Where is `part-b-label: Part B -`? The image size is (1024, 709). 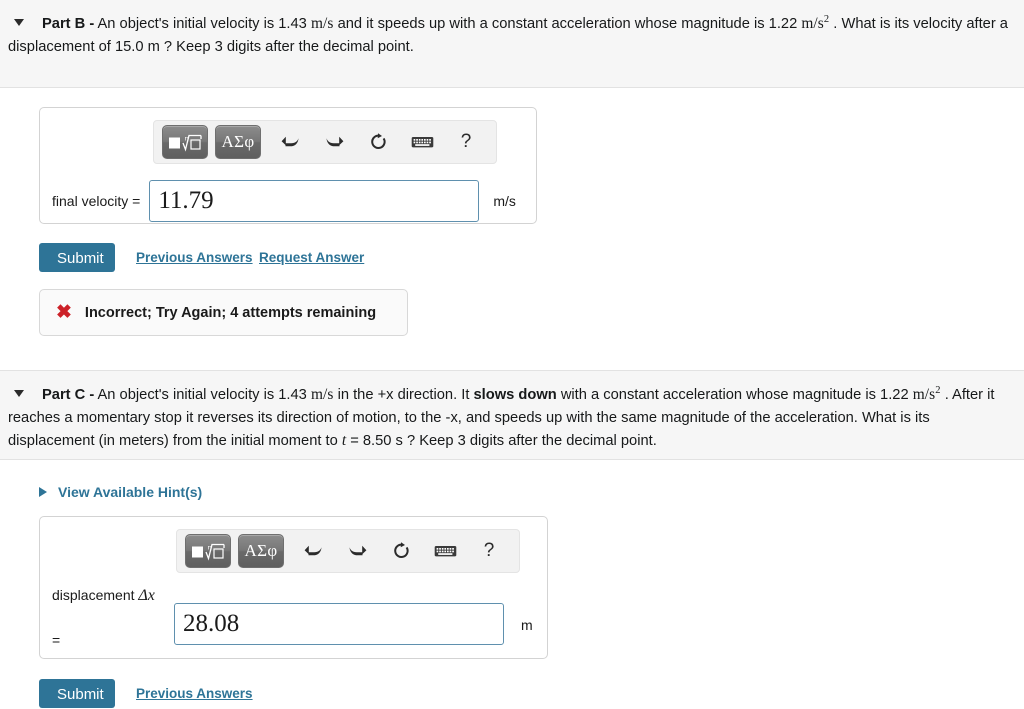 part-b-label: Part B - is located at coordinates (68, 24).